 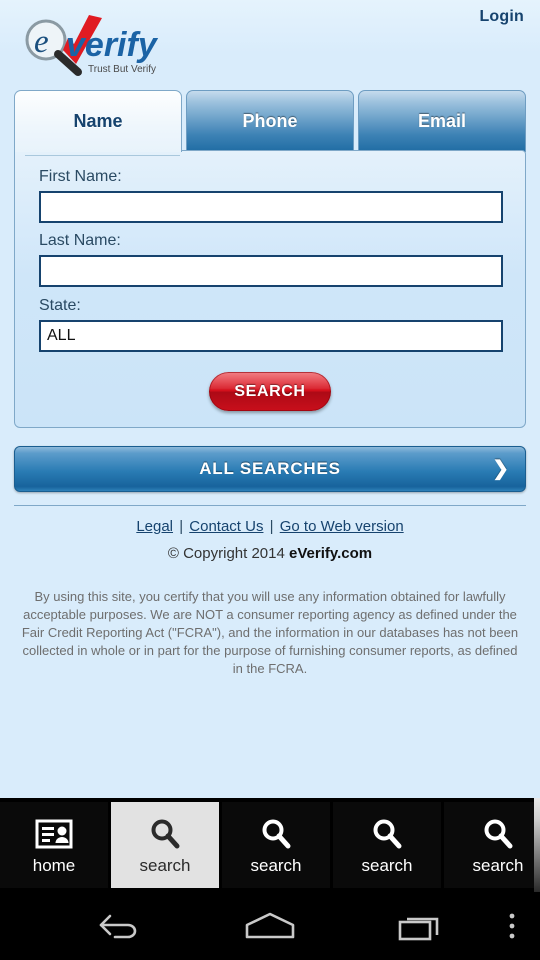 I want to click on id-card-icon, so click(x=54, y=834).